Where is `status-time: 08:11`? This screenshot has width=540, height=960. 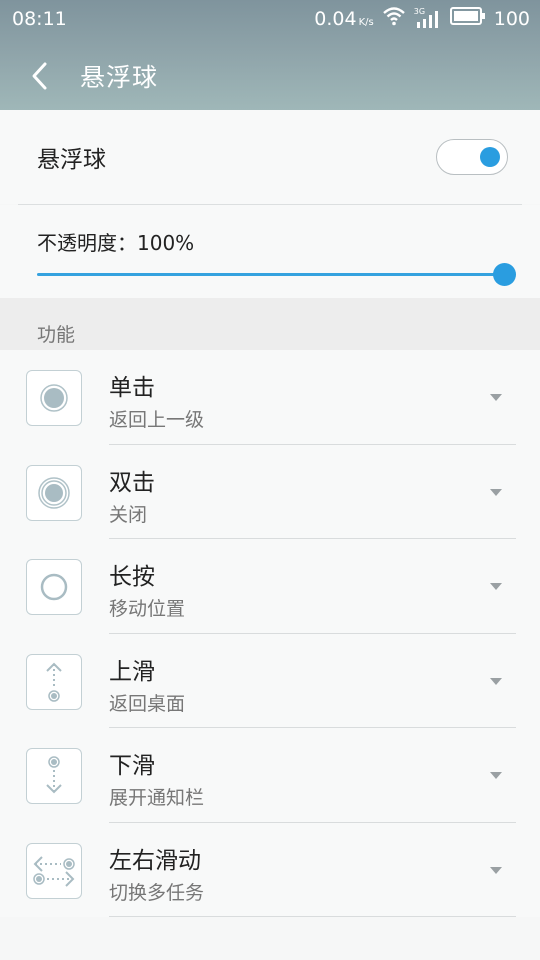
status-time: 08:11 is located at coordinates (39, 19).